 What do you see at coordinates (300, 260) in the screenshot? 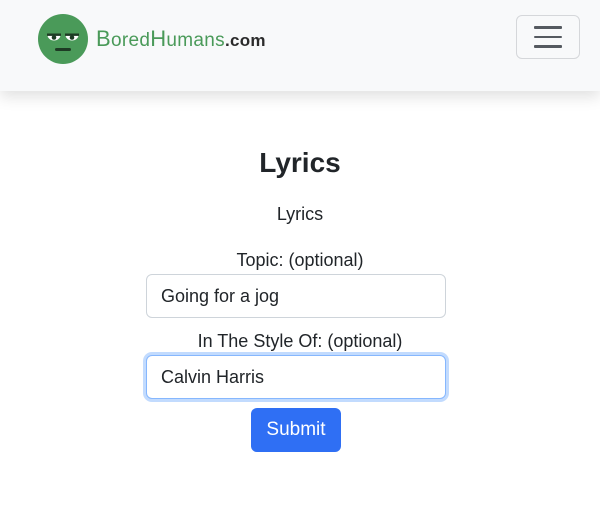
I see `topic-label: Topic: (optional)` at bounding box center [300, 260].